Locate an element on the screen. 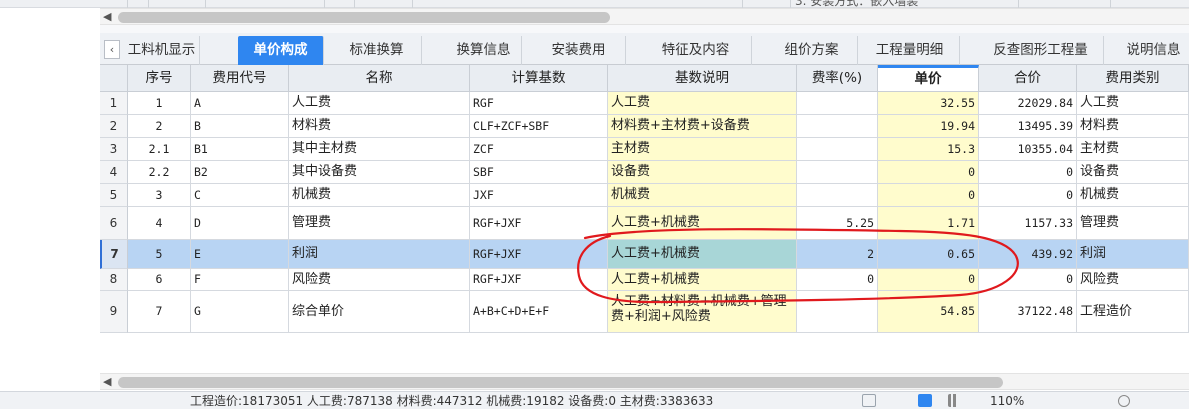 The image size is (1189, 409). tab-scroll-left-icon: ‹ is located at coordinates (112, 49).